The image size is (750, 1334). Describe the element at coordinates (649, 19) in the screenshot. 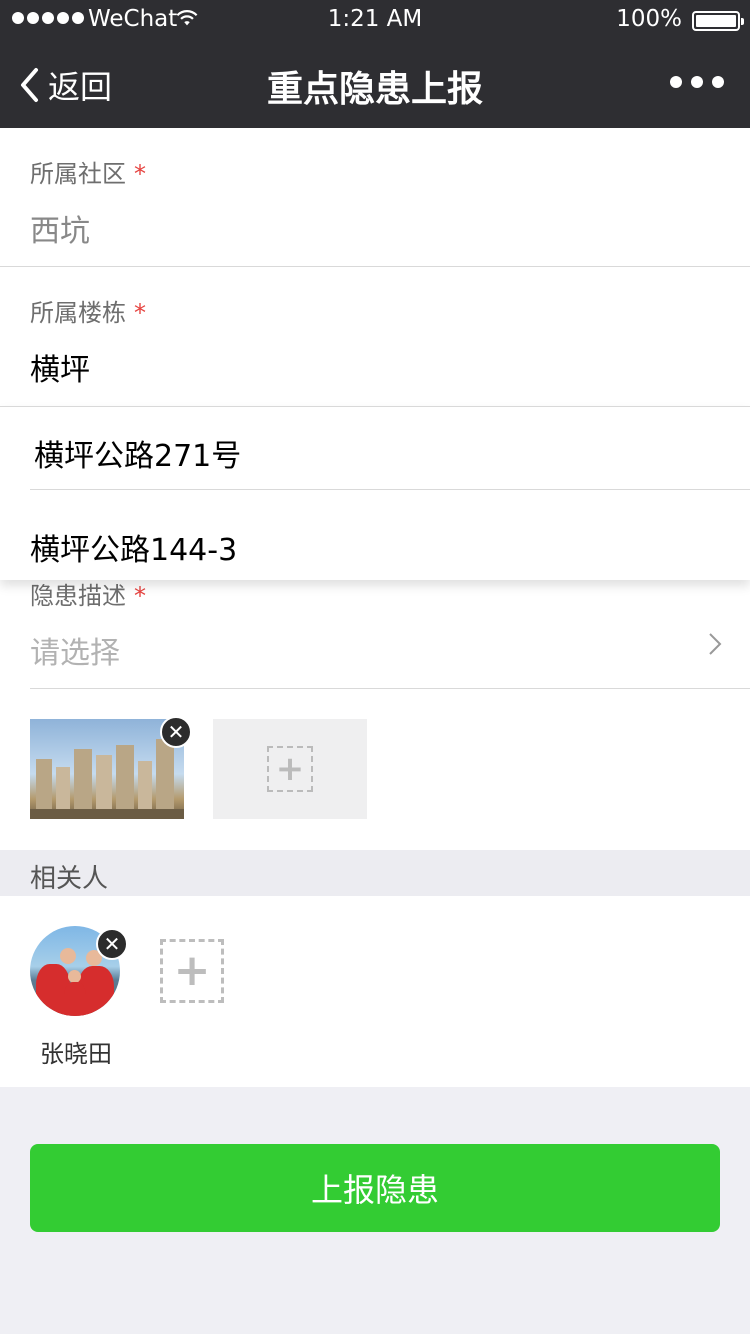

I see `battery-percentage: 100%` at that location.